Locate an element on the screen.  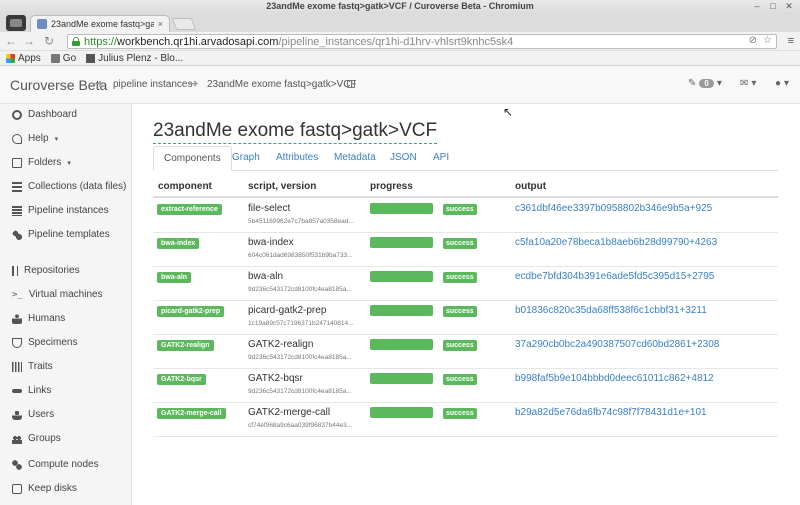
notifications-menu: ✎ 0 ▾ is located at coordinates (705, 83).